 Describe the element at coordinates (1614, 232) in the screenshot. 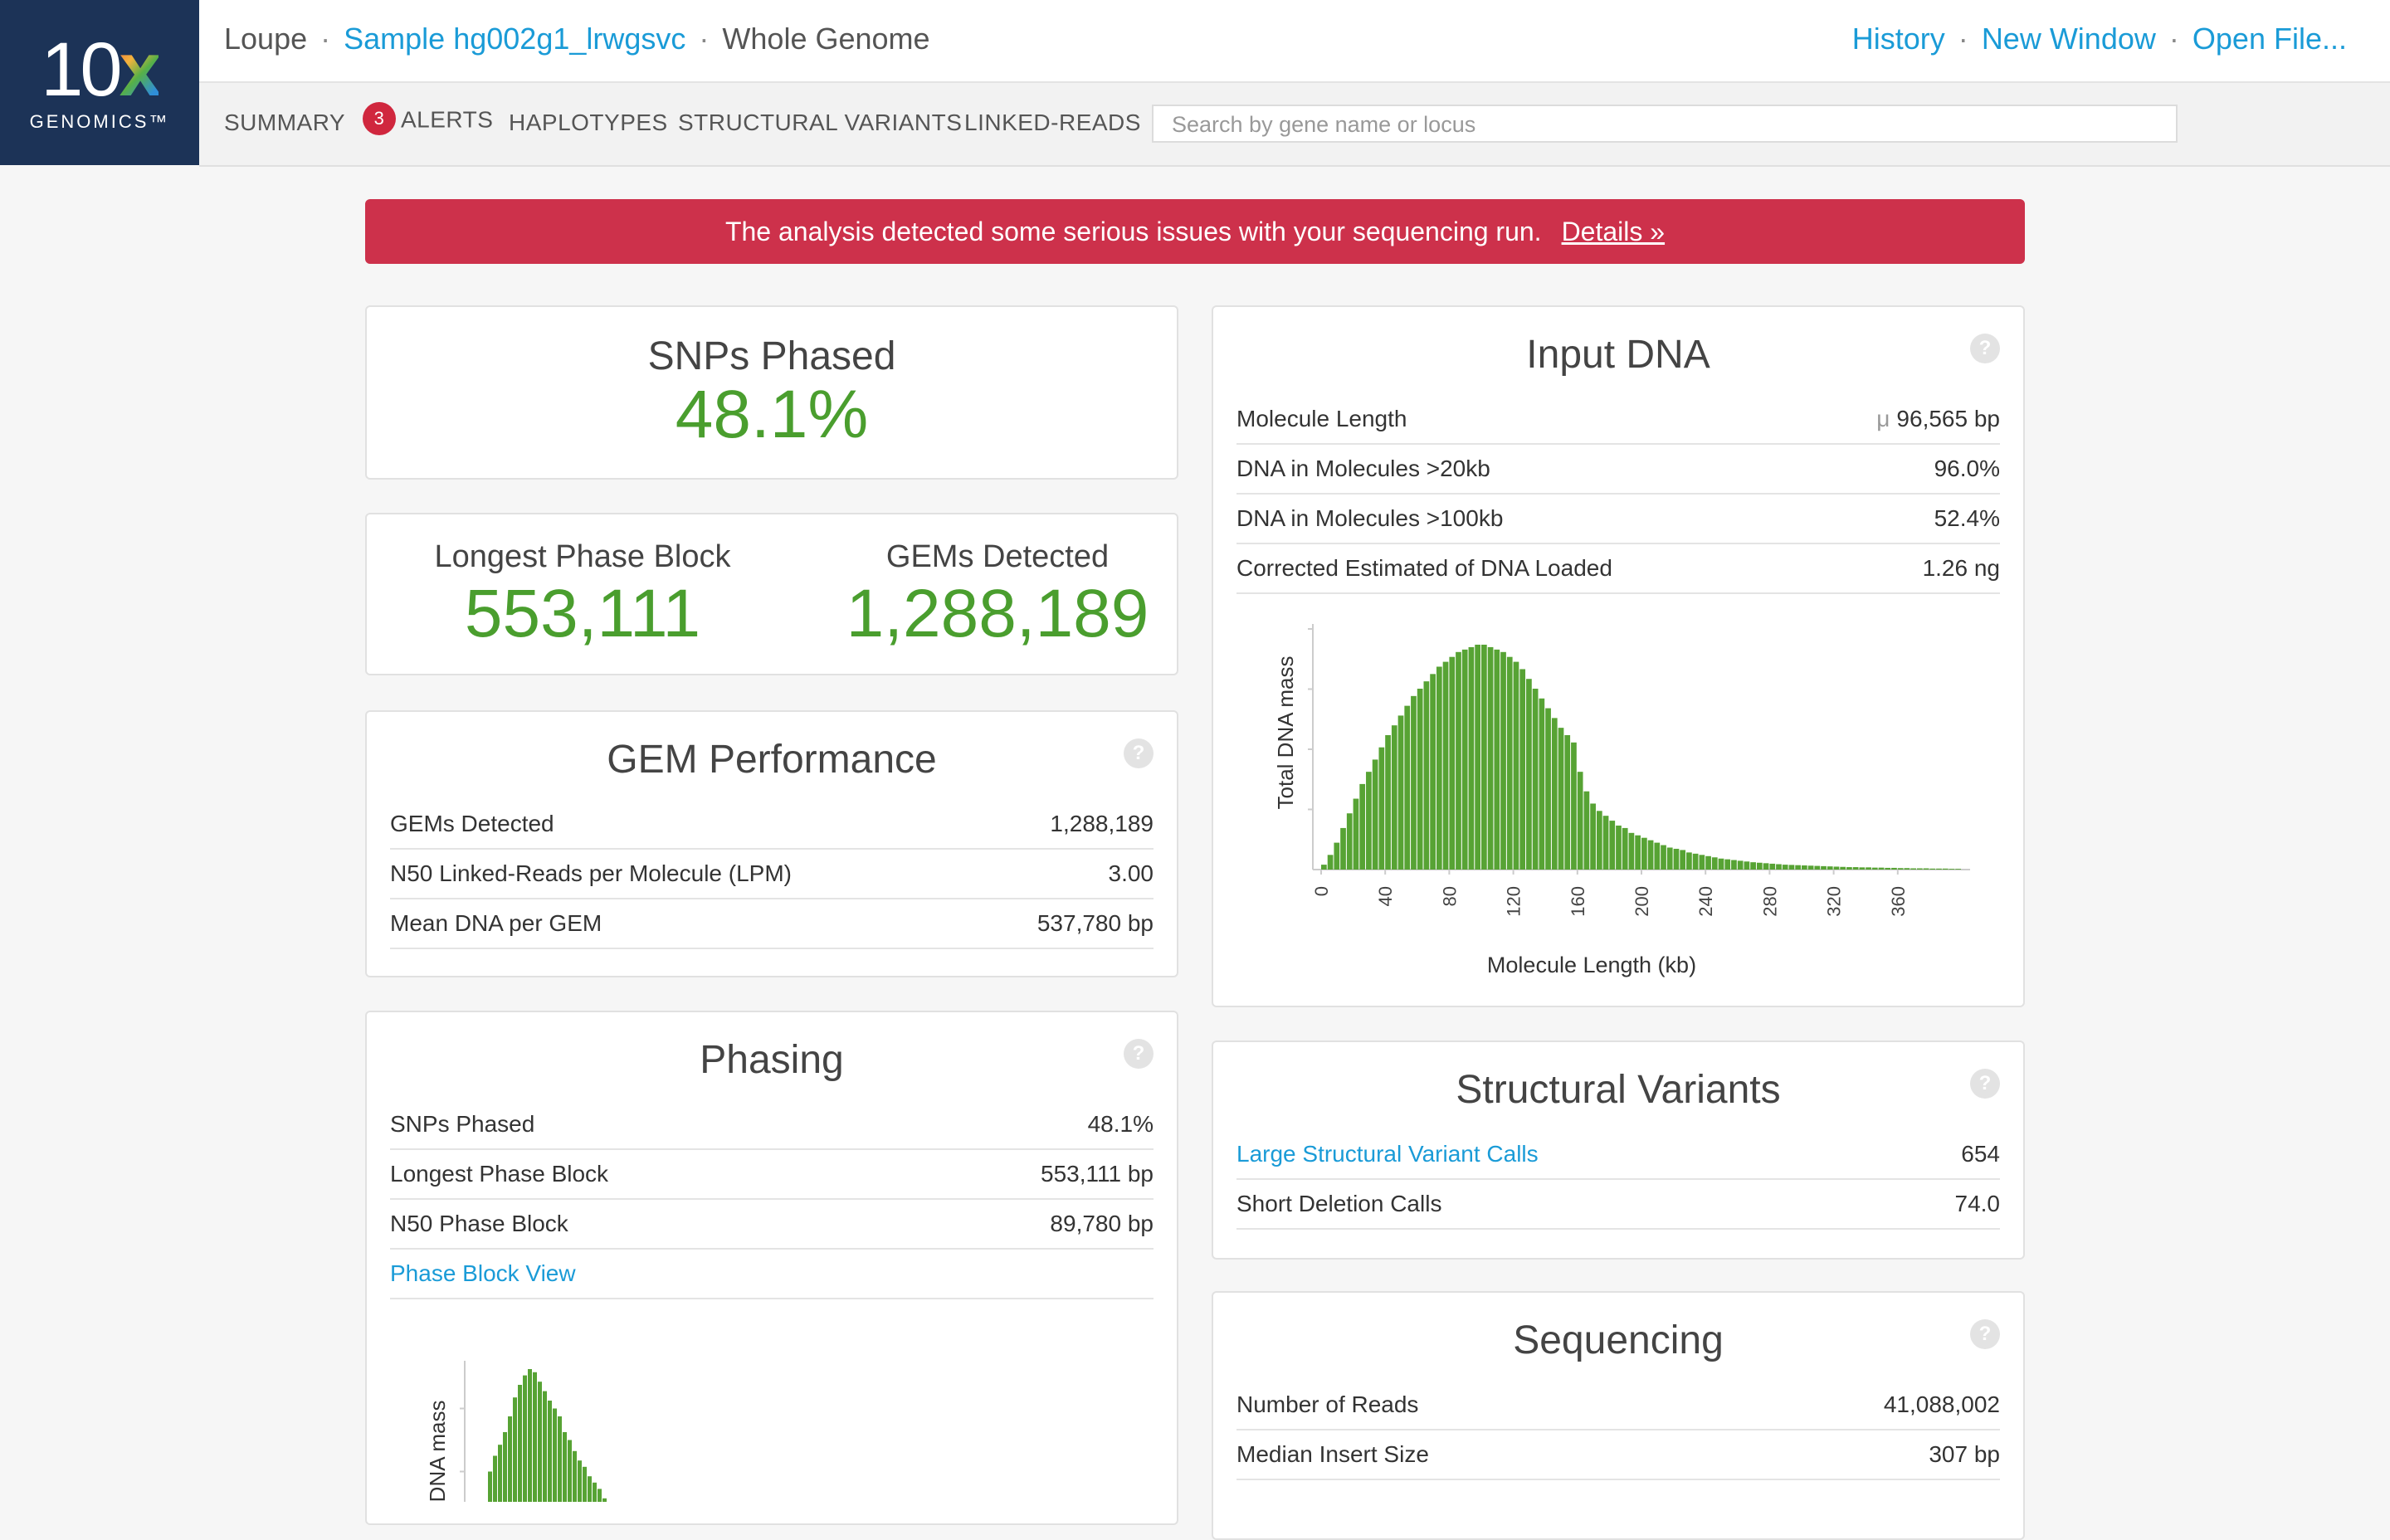

I see `alert-details-link: Details »` at that location.